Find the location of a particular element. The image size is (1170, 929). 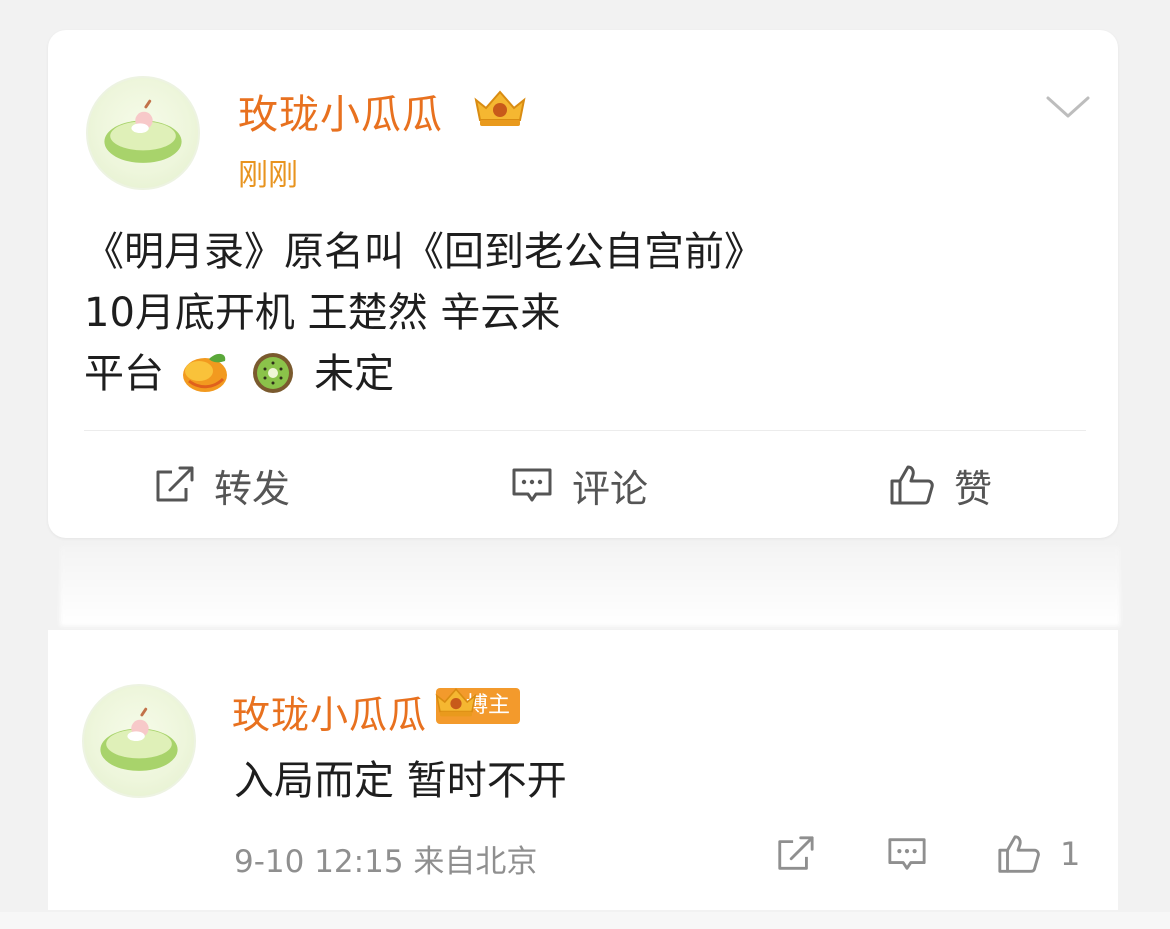

post-divider is located at coordinates (585, 430).